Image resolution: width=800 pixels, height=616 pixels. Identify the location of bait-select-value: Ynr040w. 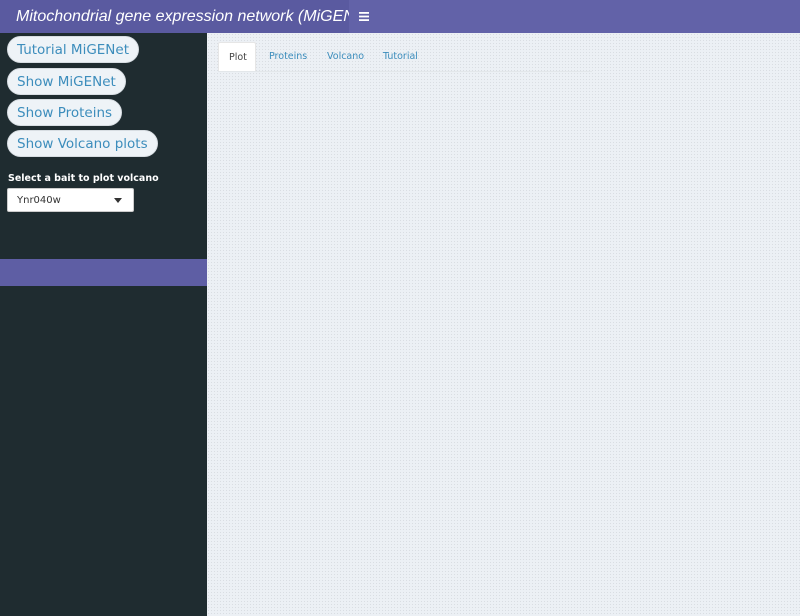
(39, 200).